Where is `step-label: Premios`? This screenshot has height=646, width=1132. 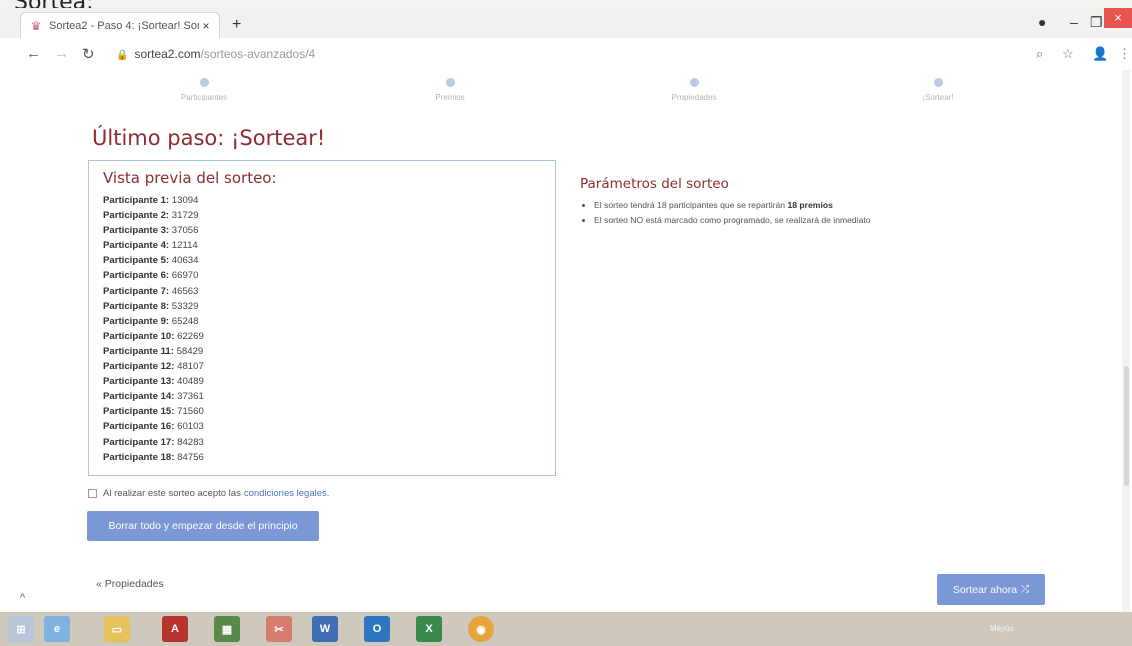 step-label: Premios is located at coordinates (450, 97).